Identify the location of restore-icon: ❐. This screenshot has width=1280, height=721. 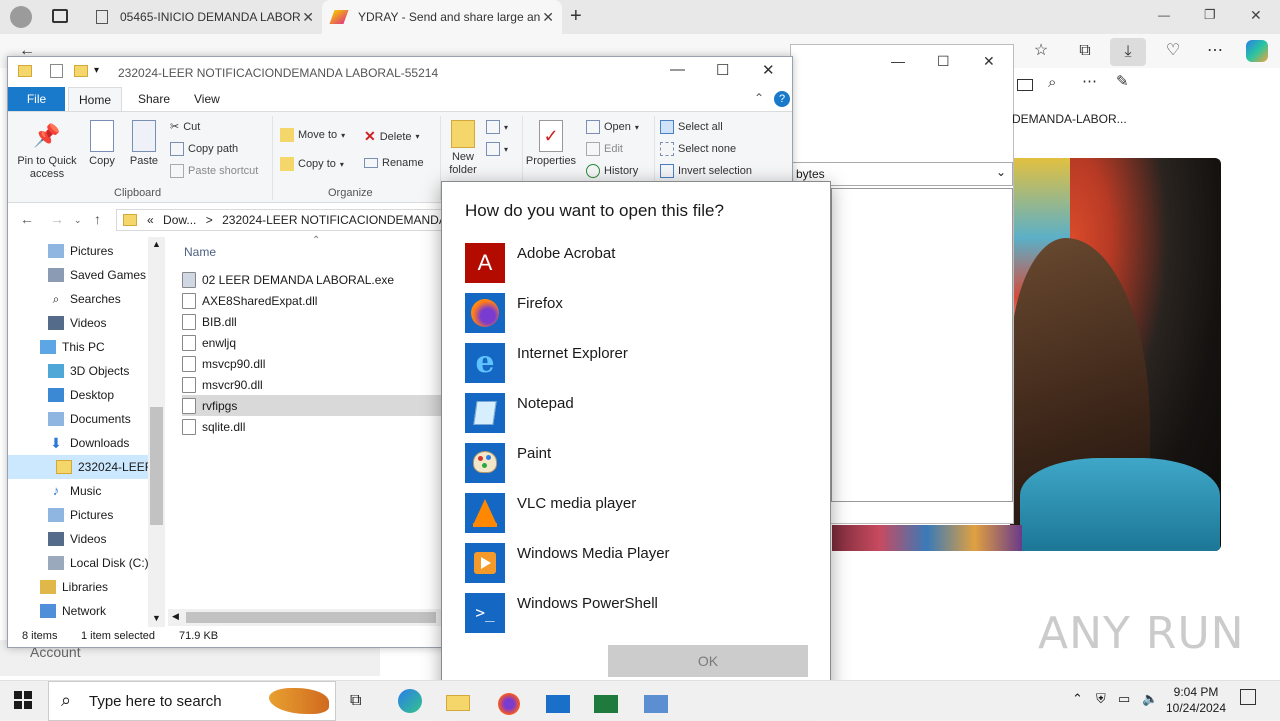
(1210, 15).